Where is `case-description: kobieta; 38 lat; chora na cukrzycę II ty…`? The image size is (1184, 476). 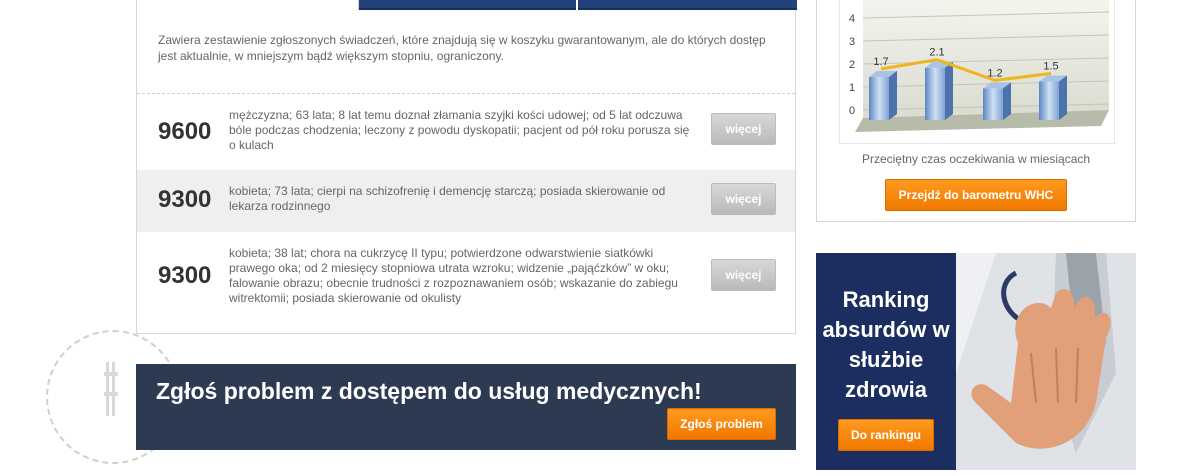
case-description: kobieta; 38 lat; chora na cukrzycę II ty… is located at coordinates (453, 275).